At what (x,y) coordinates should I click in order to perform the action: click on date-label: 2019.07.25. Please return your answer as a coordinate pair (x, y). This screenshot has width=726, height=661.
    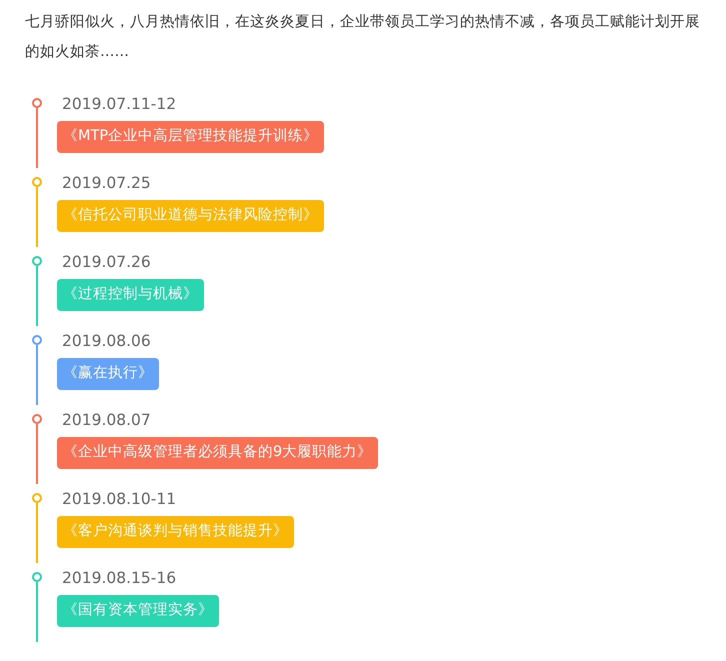
    Looking at the image, I should click on (106, 183).